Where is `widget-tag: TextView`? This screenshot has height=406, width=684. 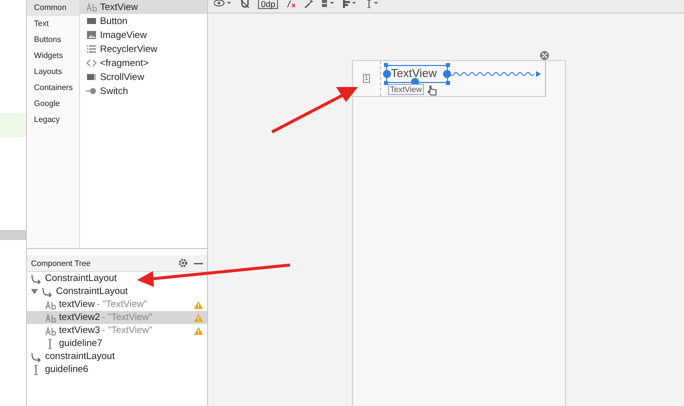
widget-tag: TextView is located at coordinates (406, 89).